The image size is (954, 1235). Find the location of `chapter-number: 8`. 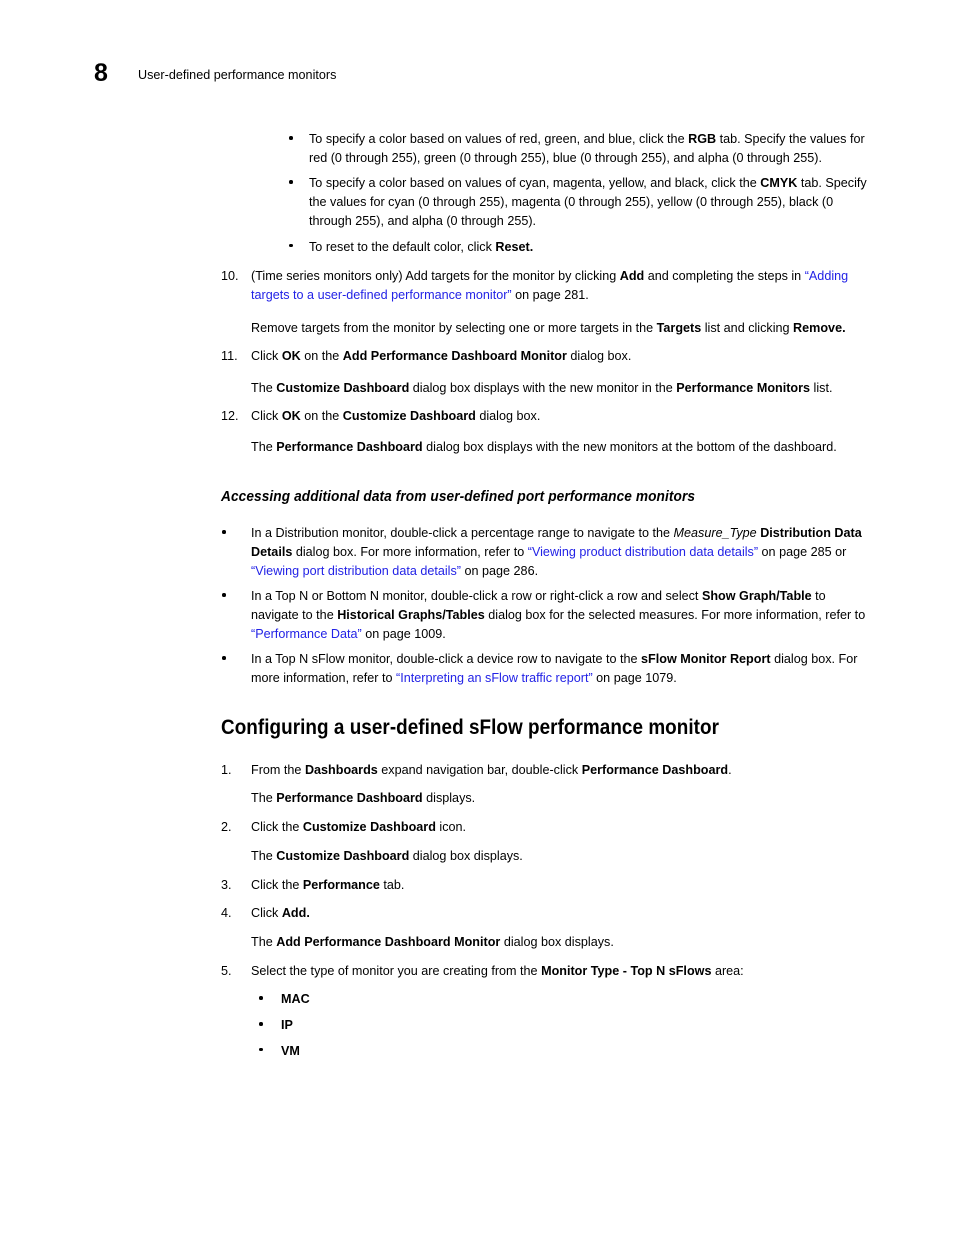

chapter-number: 8 is located at coordinates (101, 73).